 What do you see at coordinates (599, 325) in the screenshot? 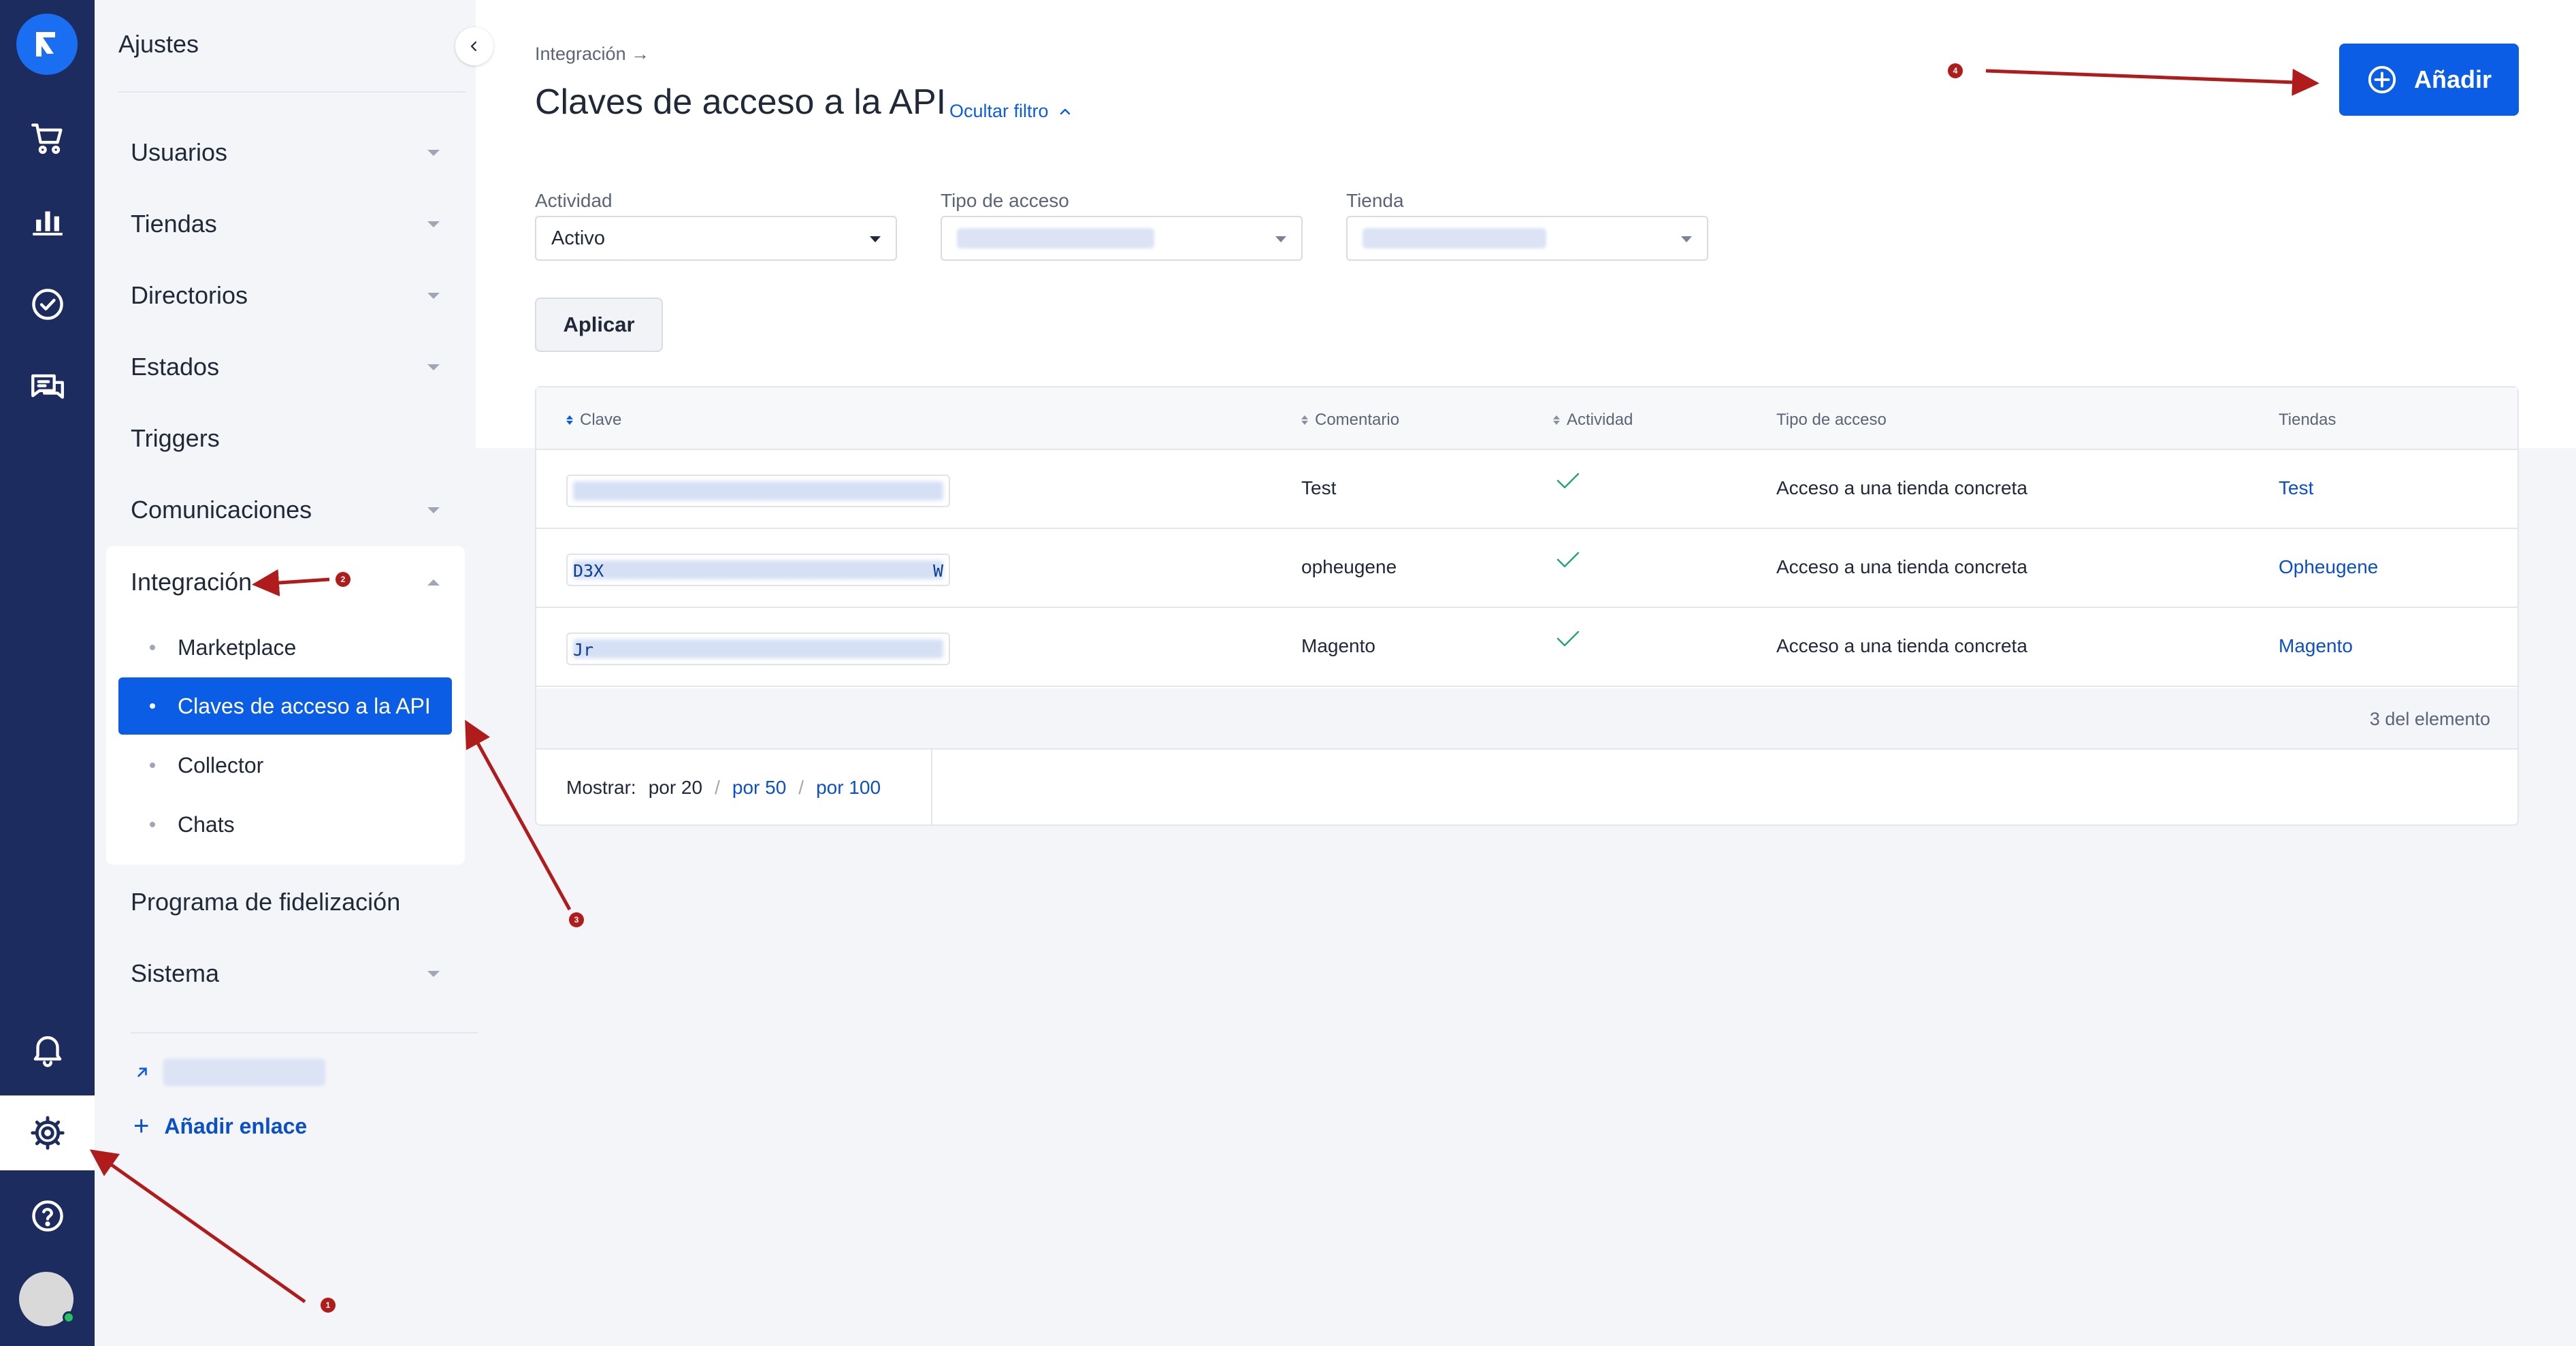
I see `apply-button: Aplicar` at bounding box center [599, 325].